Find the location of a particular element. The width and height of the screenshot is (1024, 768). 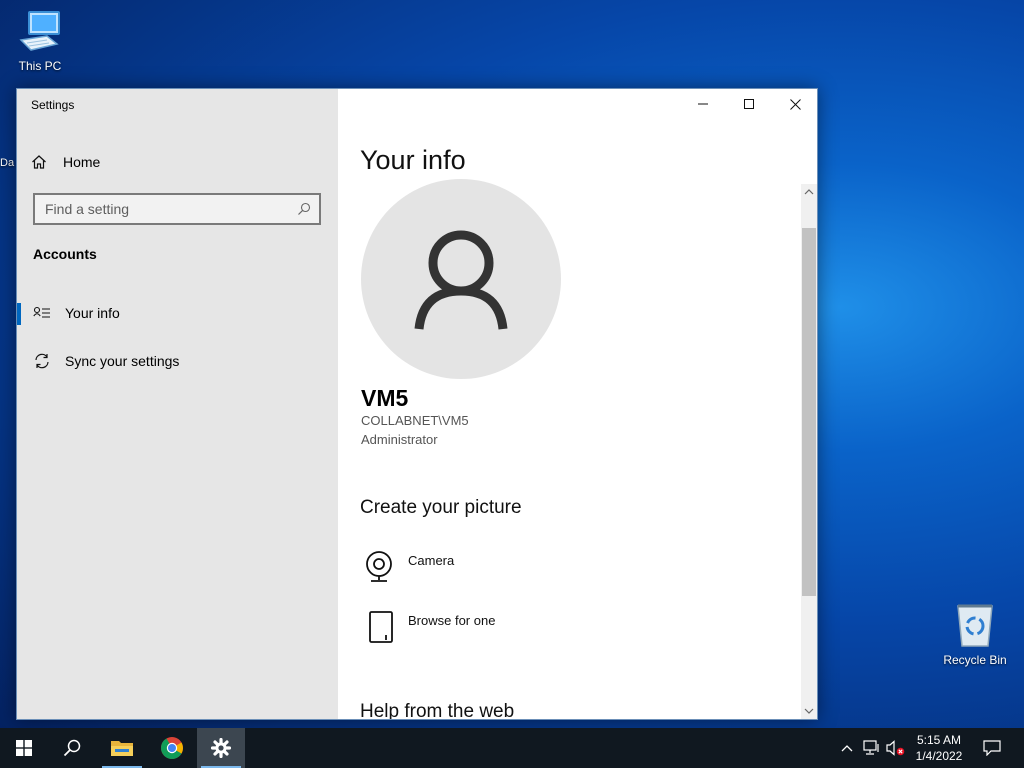

network-wired-icon is located at coordinates (871, 747).